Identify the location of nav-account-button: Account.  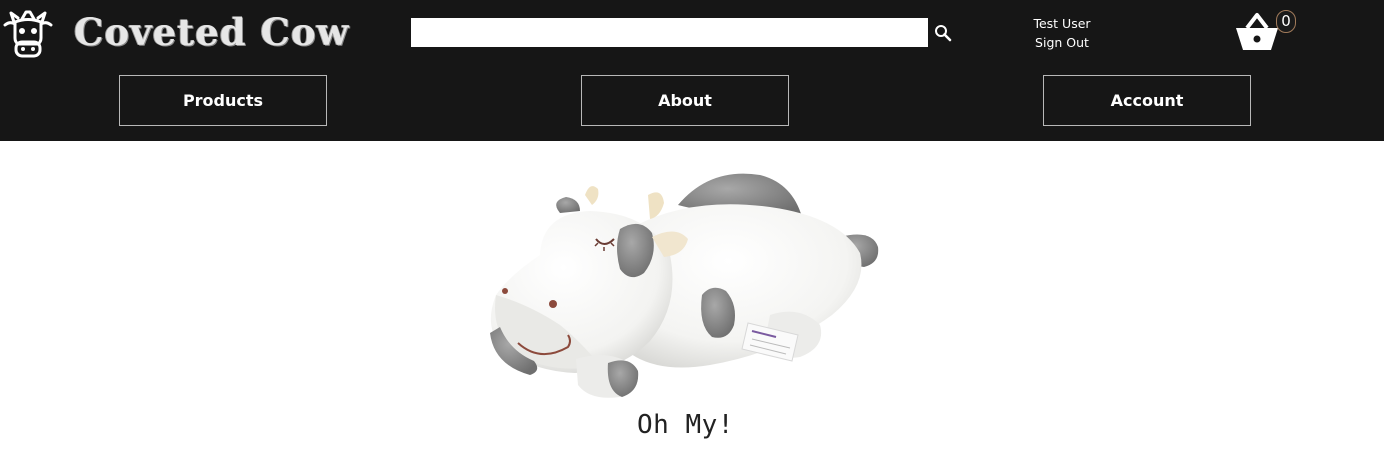
(1147, 100).